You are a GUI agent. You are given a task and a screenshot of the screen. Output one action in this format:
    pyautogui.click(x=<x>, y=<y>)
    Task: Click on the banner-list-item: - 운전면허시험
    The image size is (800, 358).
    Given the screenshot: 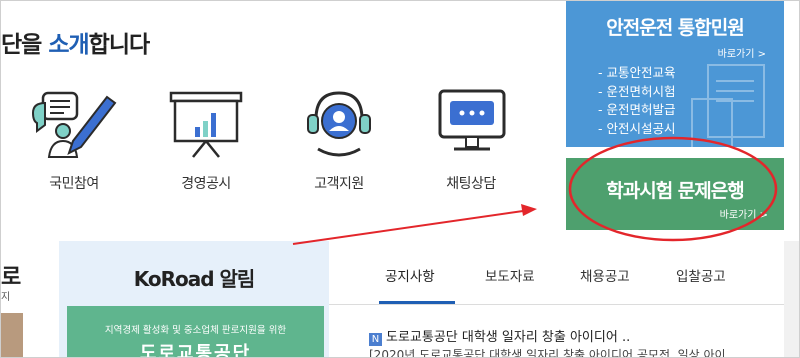 What is the action you would take?
    pyautogui.click(x=636, y=92)
    